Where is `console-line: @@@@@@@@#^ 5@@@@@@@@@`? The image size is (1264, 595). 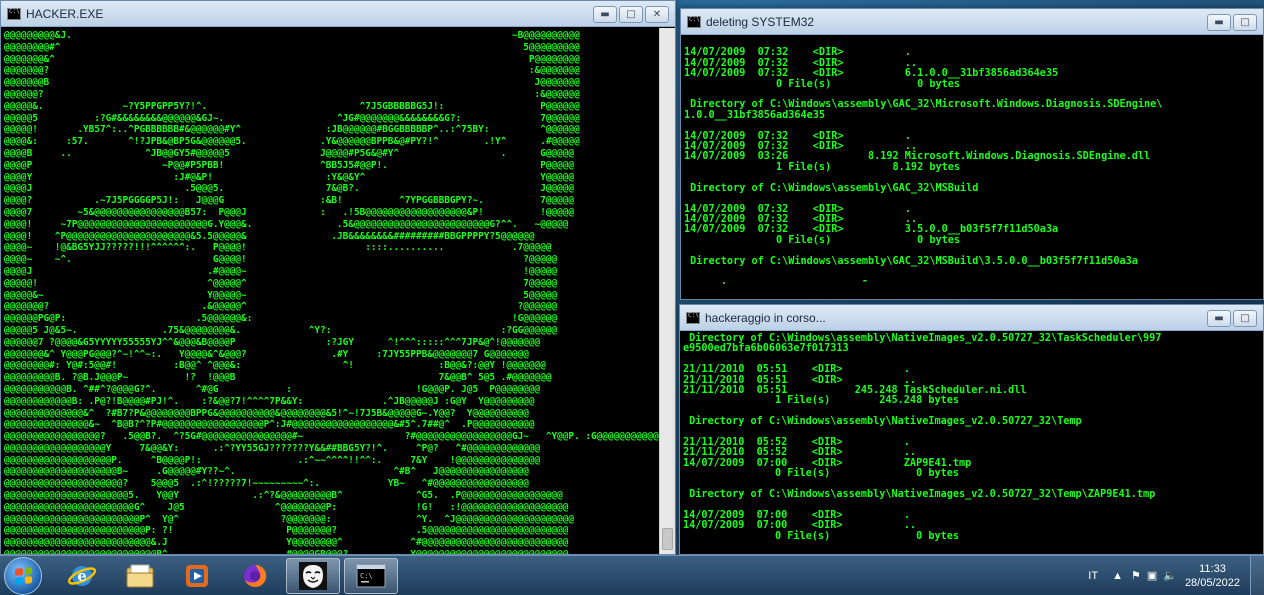 console-line: @@@@@@@@#^ 5@@@@@@@@@ is located at coordinates (292, 47).